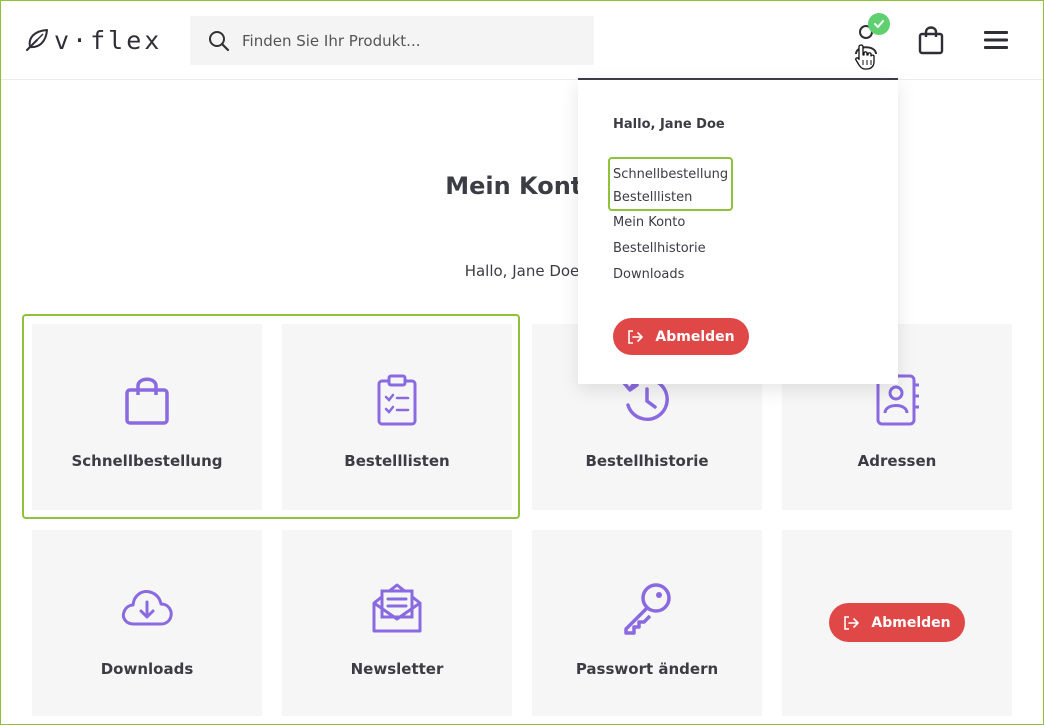 This screenshot has width=1044, height=725. I want to click on key-icon, so click(647, 609).